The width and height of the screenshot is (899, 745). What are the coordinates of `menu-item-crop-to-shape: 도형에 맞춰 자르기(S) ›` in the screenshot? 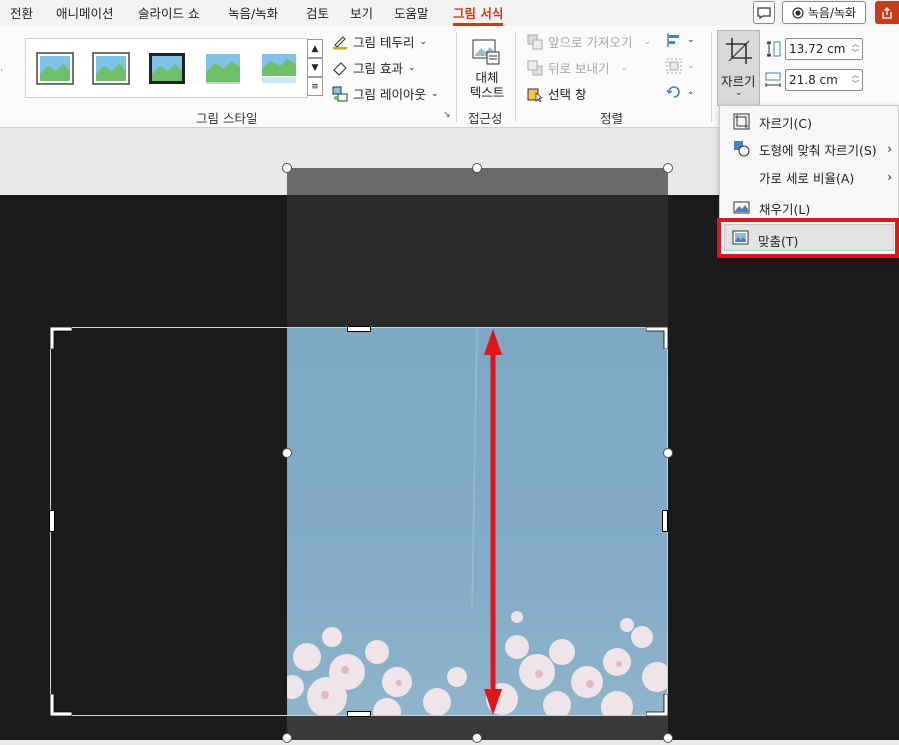 It's located at (809, 149).